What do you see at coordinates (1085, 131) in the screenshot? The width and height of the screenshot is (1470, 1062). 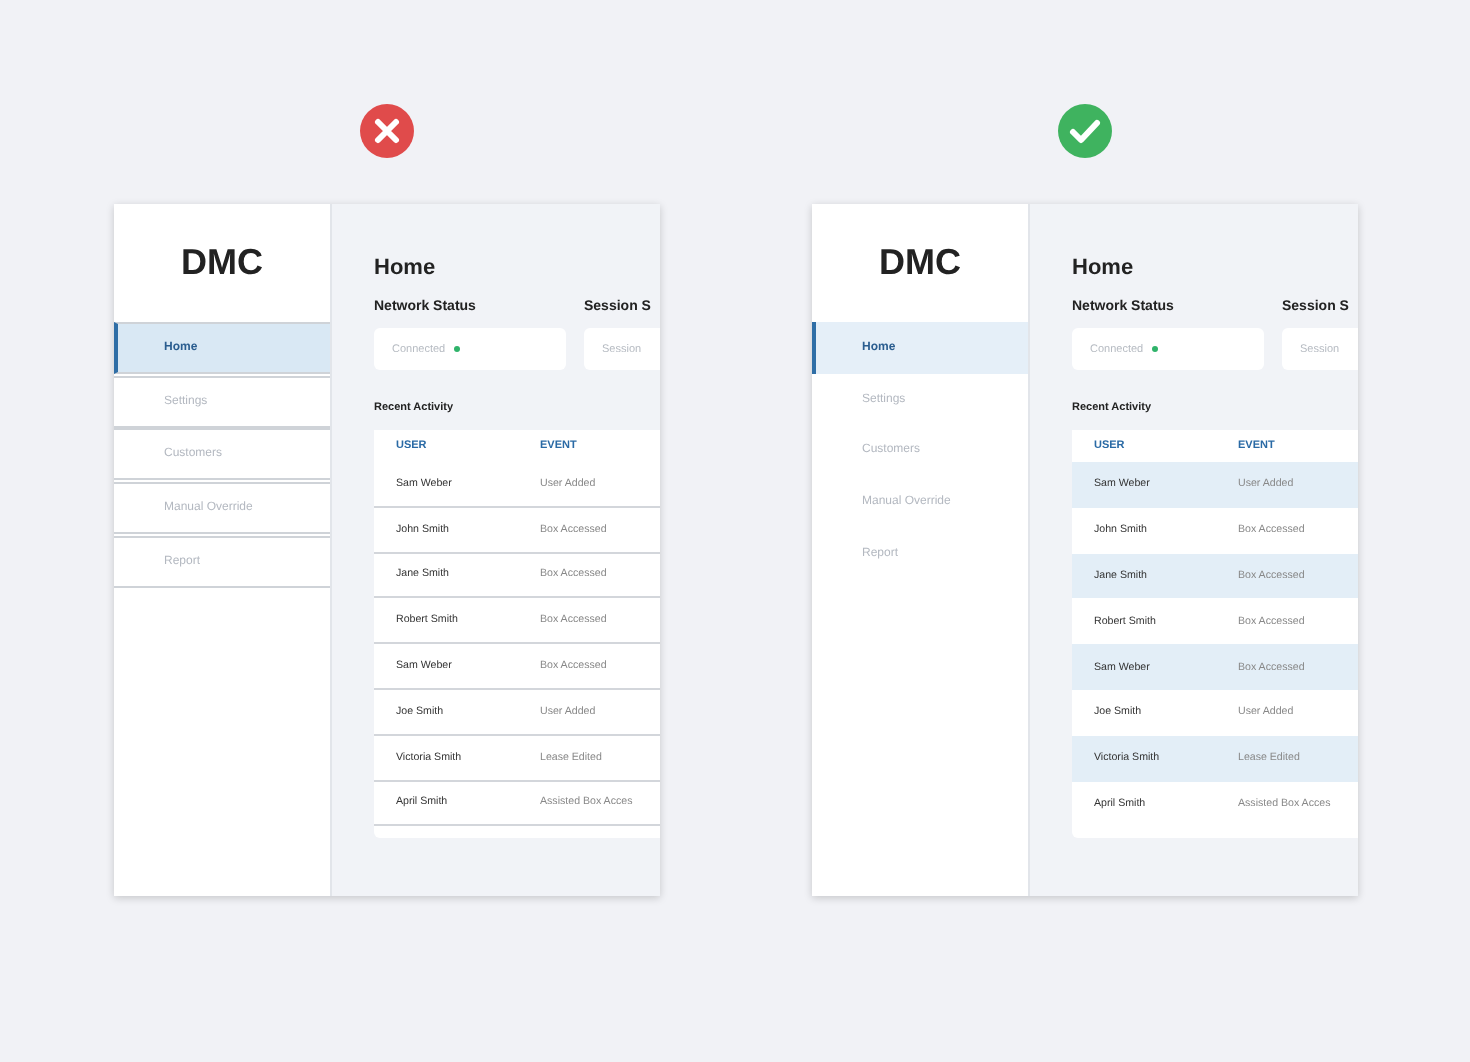 I see `check-icon` at bounding box center [1085, 131].